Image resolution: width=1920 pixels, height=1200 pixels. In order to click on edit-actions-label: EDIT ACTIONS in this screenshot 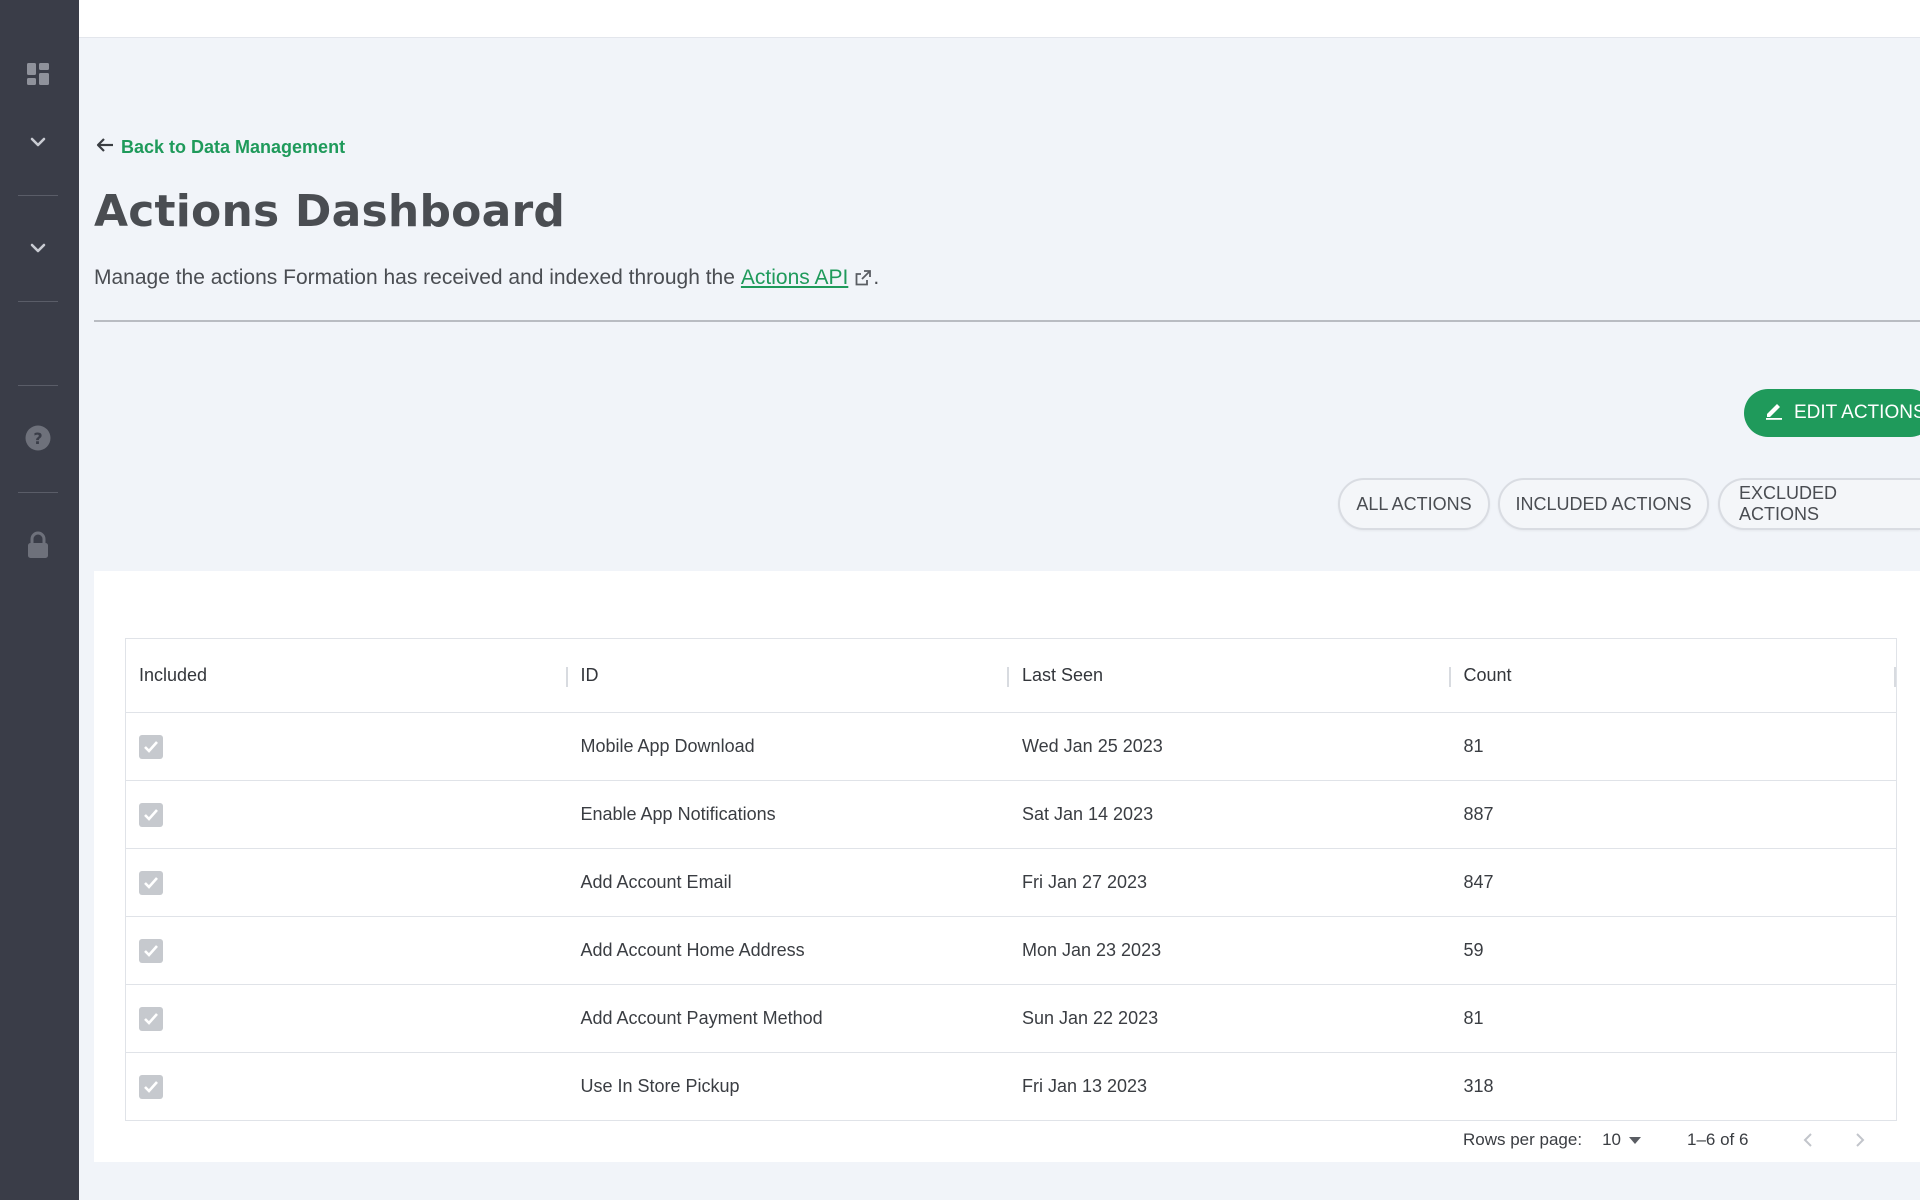, I will do `click(1857, 412)`.